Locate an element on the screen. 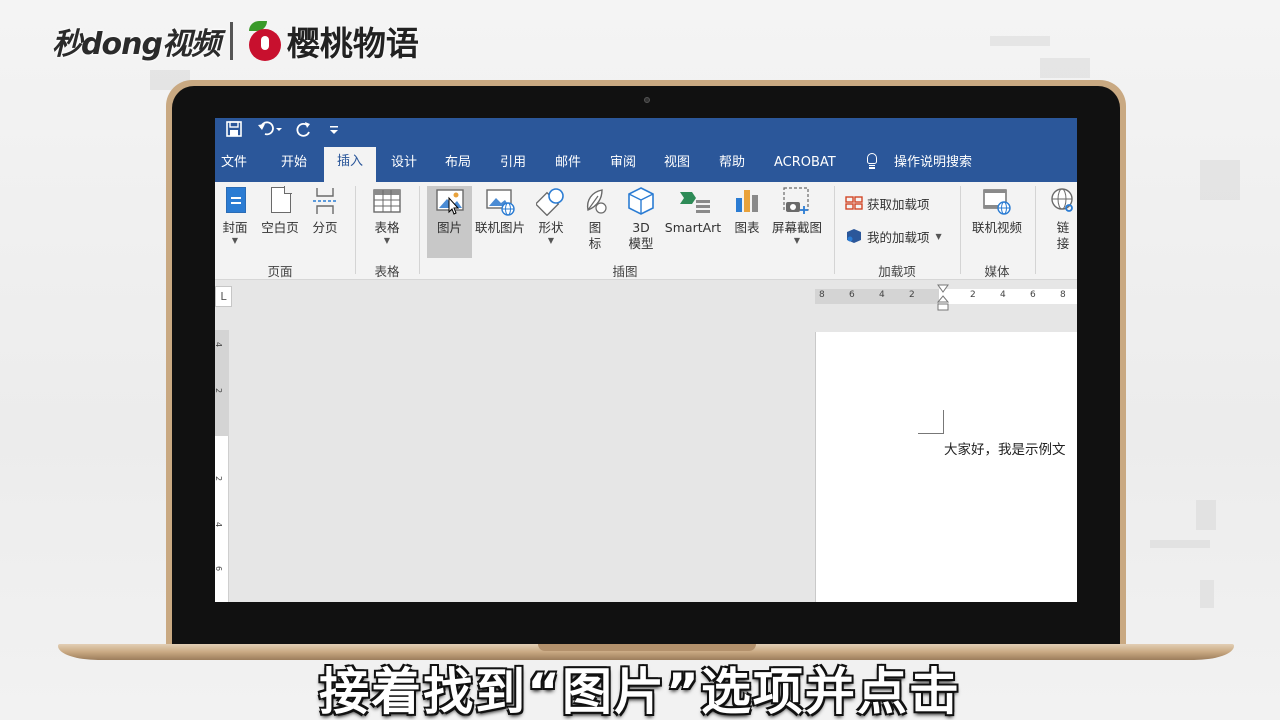  online-video-label: 联机视频 is located at coordinates (996, 227).